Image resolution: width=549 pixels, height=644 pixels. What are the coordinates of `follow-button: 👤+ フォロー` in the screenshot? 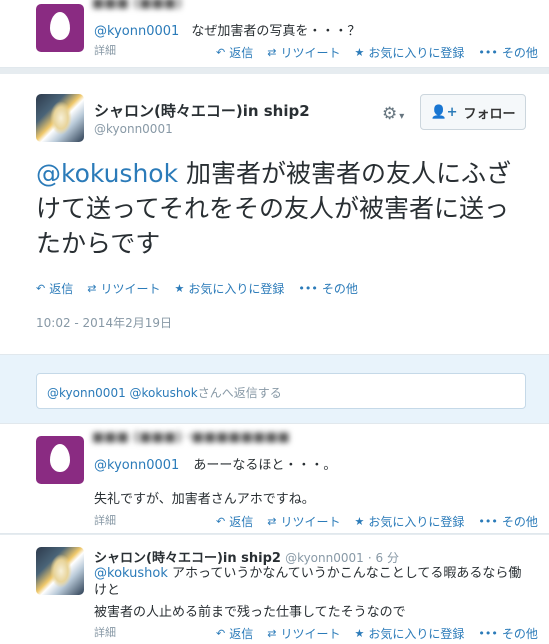 It's located at (473, 112).